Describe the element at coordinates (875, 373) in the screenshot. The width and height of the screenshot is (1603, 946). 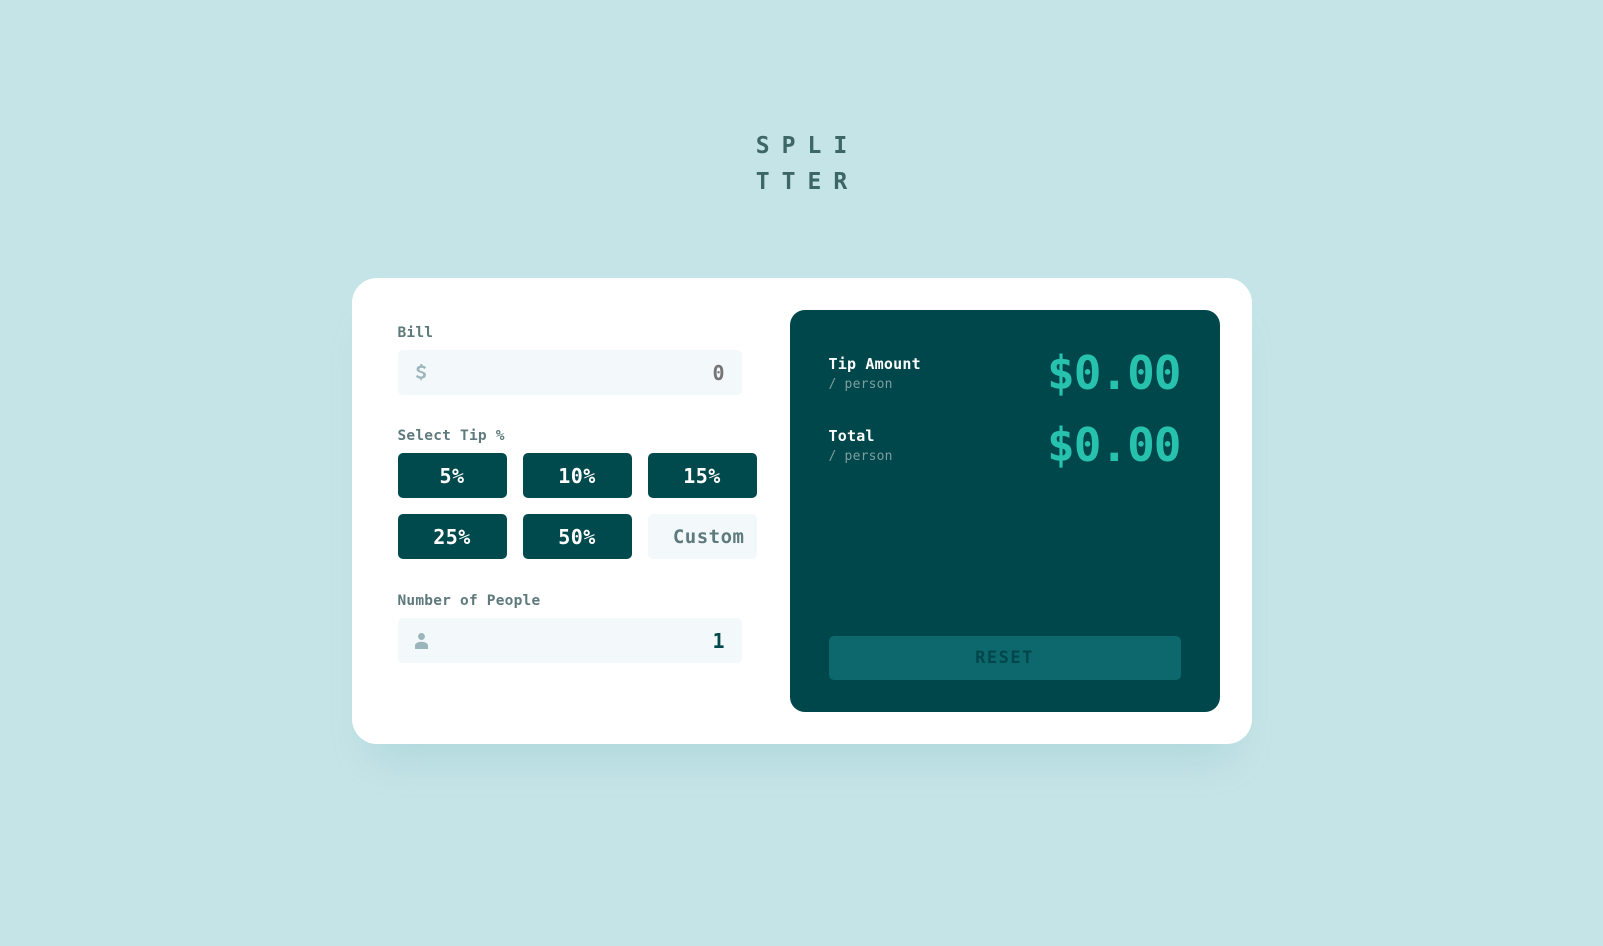
I see `tip-amount-labels: Tip Amount / person` at that location.